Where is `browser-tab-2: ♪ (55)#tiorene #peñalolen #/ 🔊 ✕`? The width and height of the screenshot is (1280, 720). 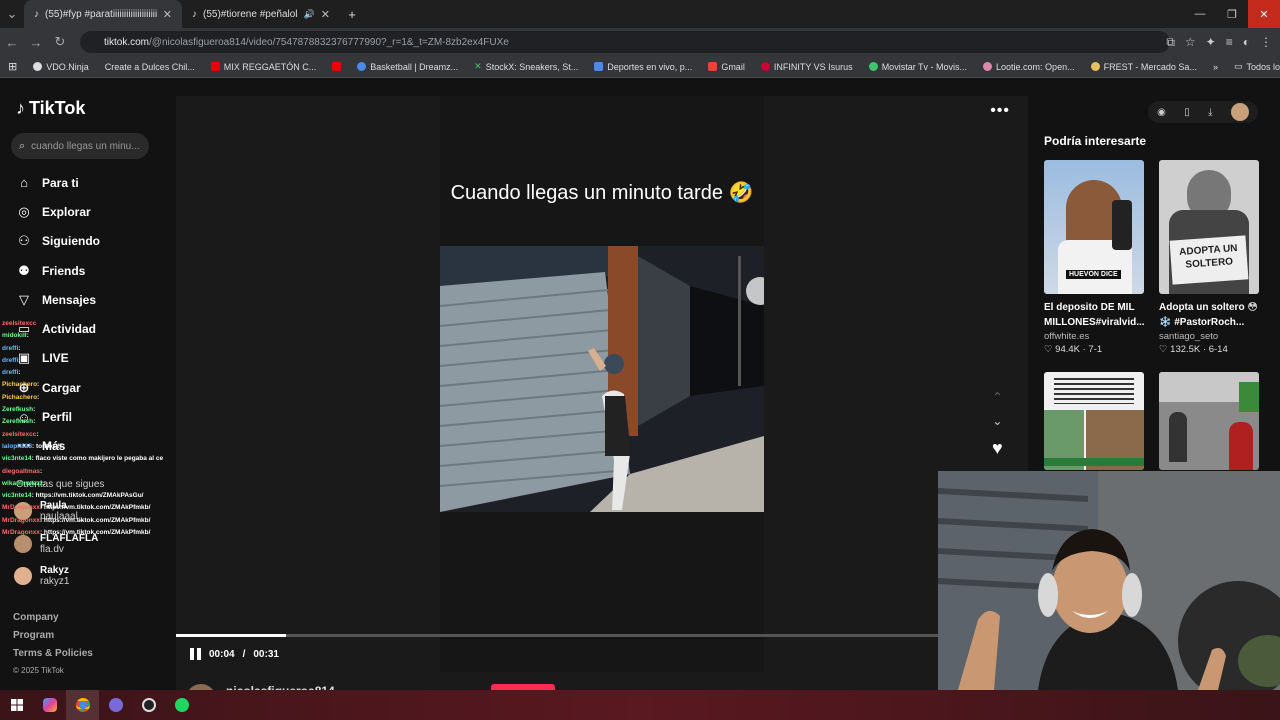
browser-tab-2: ♪ (55)#tiorene #peñalolen #/ 🔊 ✕ is located at coordinates (261, 14).